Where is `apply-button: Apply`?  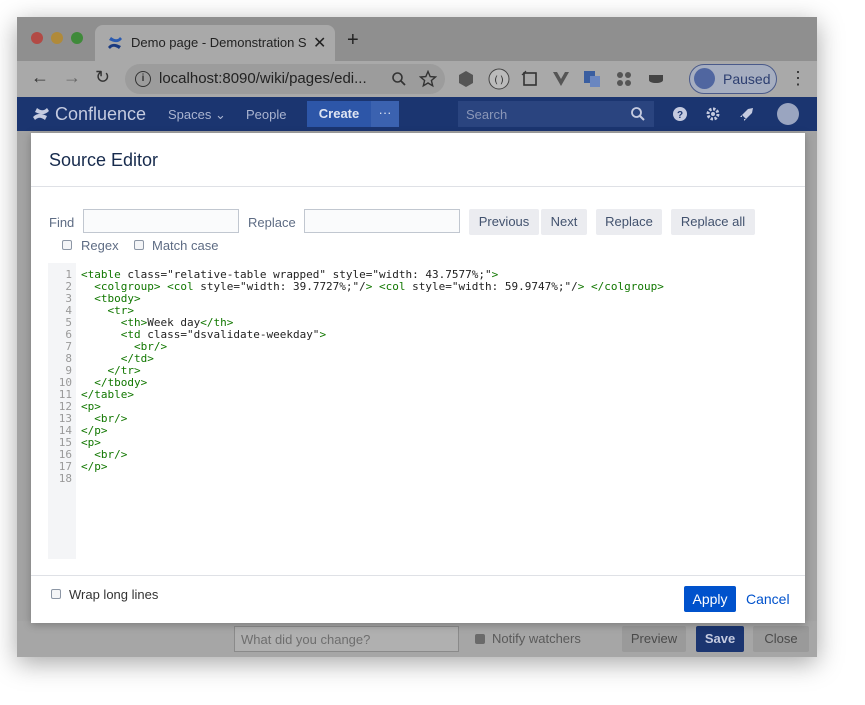 apply-button: Apply is located at coordinates (710, 599).